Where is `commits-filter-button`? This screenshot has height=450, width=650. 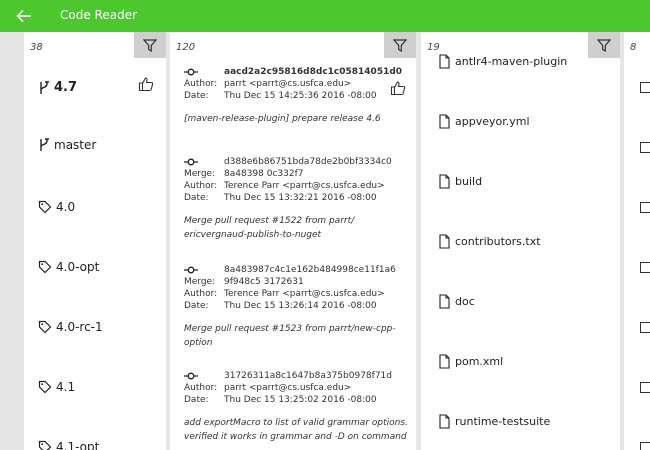
commits-filter-button is located at coordinates (400, 45).